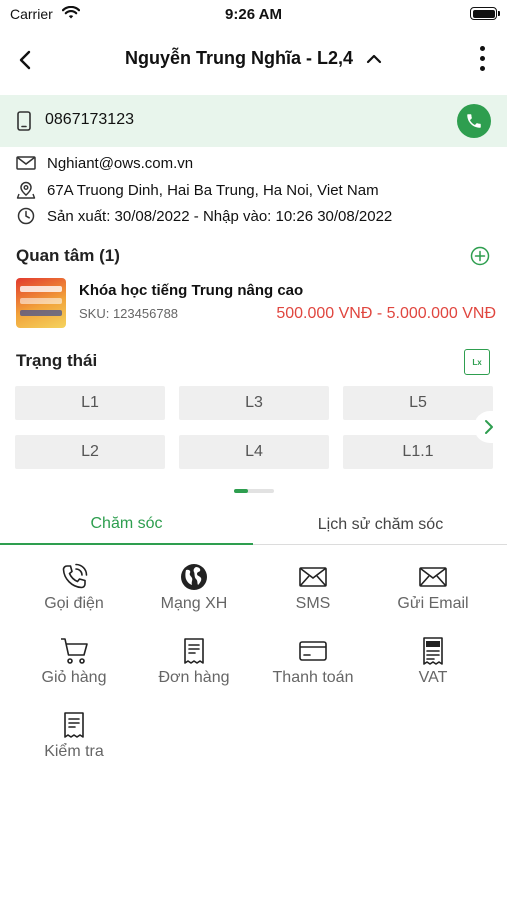 This screenshot has width=507, height=900. I want to click on email-row: Nghiant@ows.com.vn, so click(104, 163).